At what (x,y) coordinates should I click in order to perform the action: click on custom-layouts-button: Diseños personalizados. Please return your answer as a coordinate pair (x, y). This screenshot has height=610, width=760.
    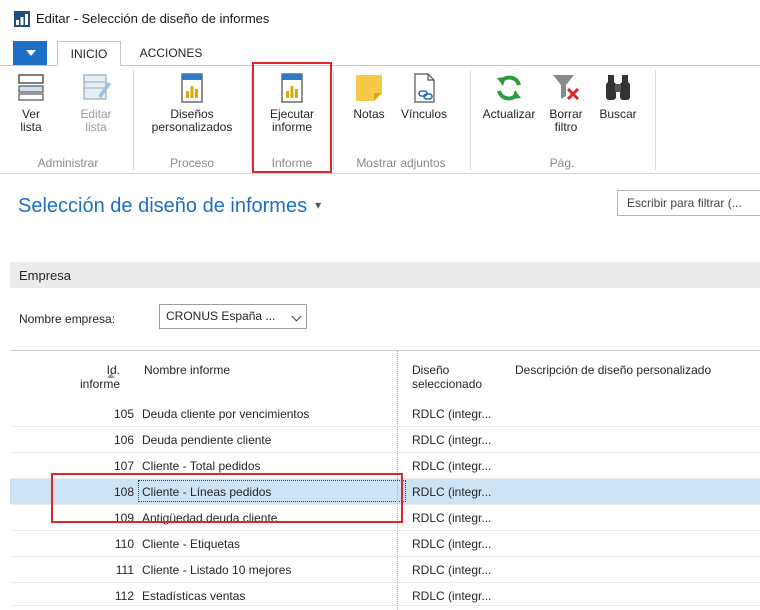
    Looking at the image, I should click on (192, 103).